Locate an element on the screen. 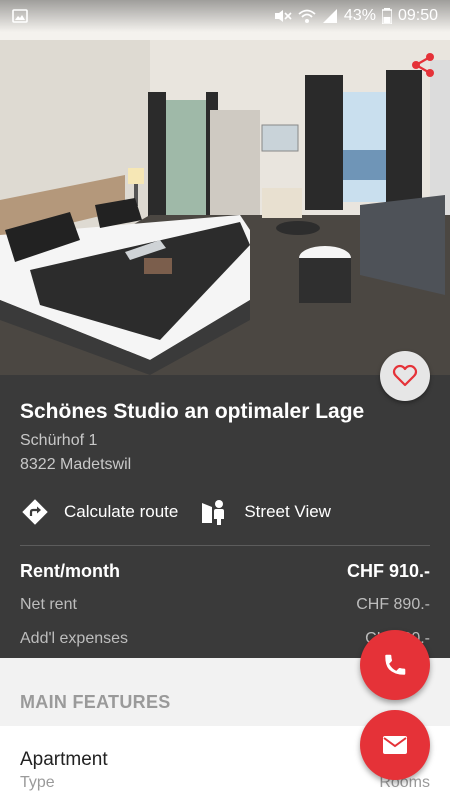 This screenshot has height=800, width=450. street-view-button: Street View is located at coordinates (265, 512).